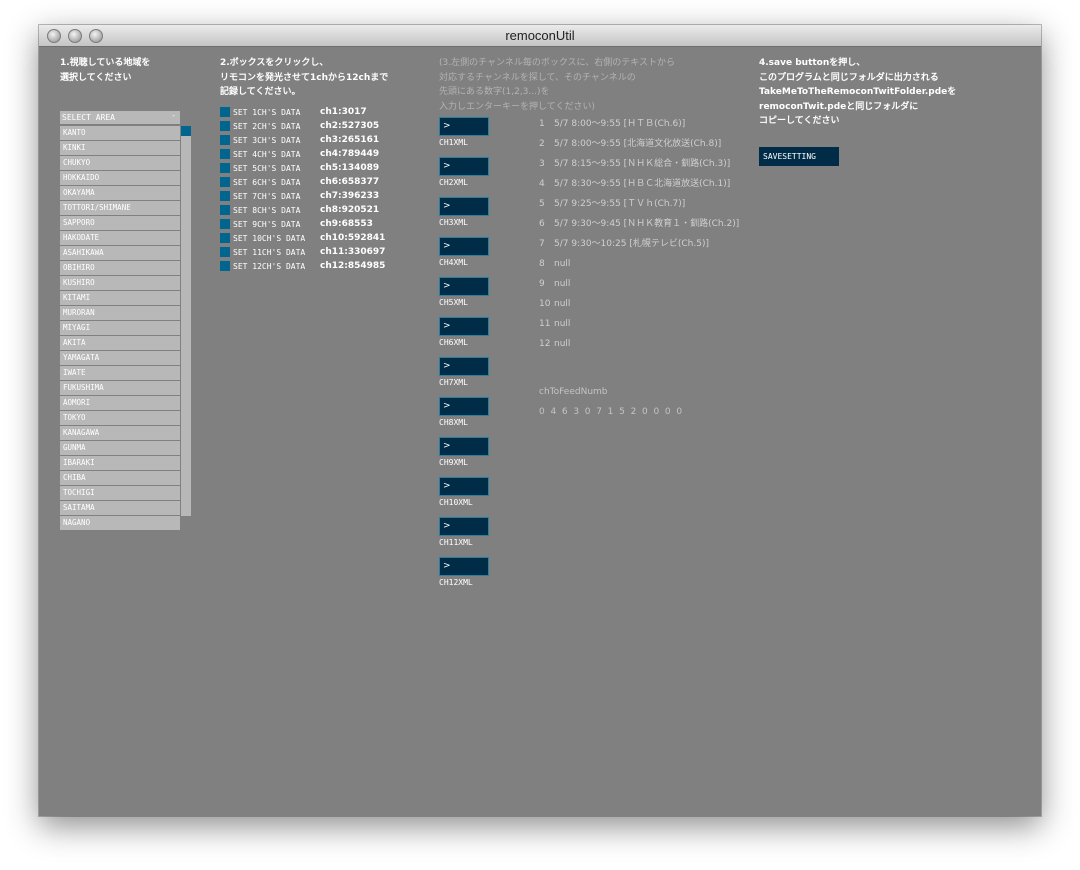  What do you see at coordinates (350, 126) in the screenshot?
I see `set-data-value: ch2:527305` at bounding box center [350, 126].